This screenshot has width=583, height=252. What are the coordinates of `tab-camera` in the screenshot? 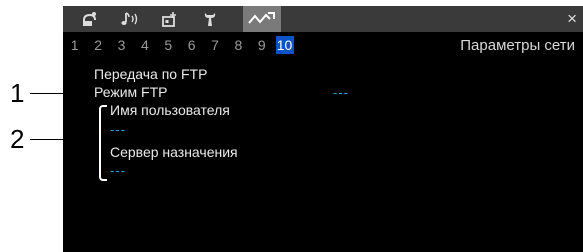 It's located at (89, 19).